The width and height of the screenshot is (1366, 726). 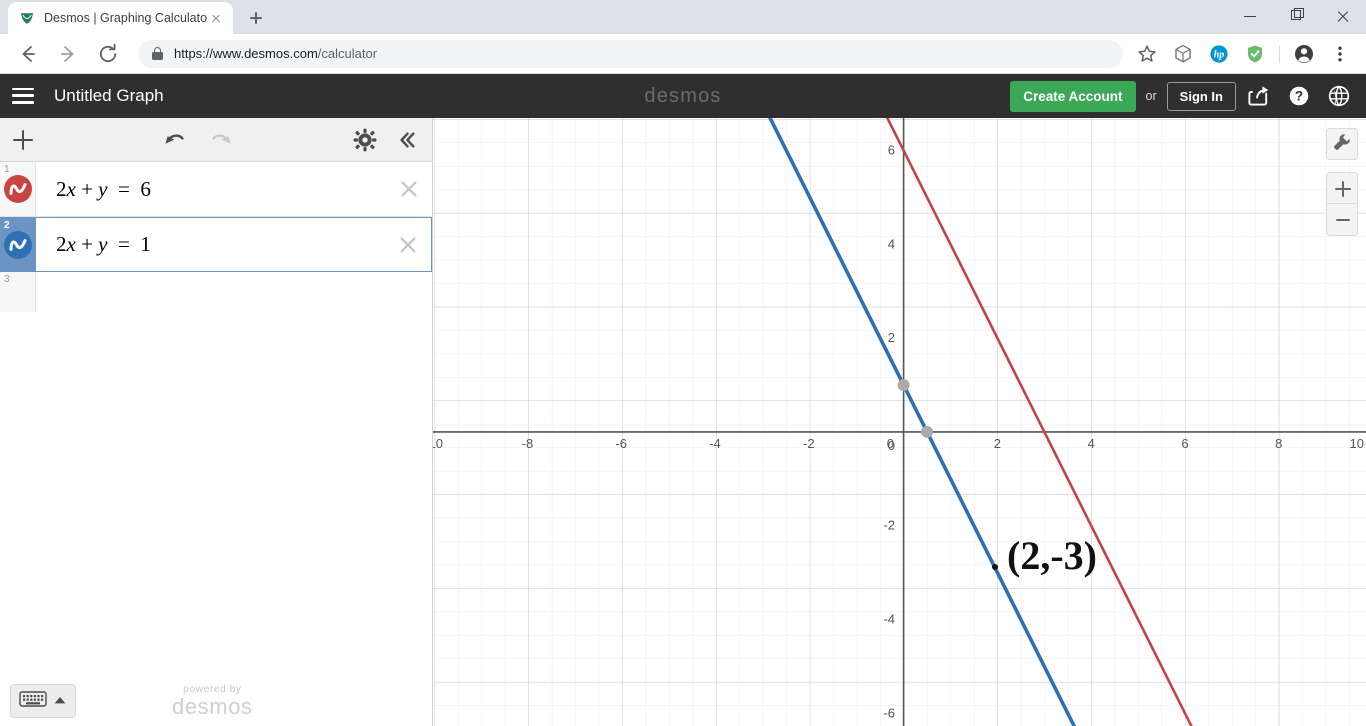 What do you see at coordinates (124, 244) in the screenshot?
I see `equals-sign: =` at bounding box center [124, 244].